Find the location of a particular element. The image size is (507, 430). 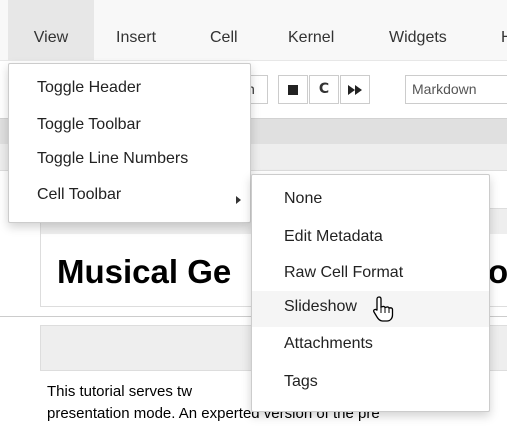

submenu-item-tags: Tags is located at coordinates (370, 384).